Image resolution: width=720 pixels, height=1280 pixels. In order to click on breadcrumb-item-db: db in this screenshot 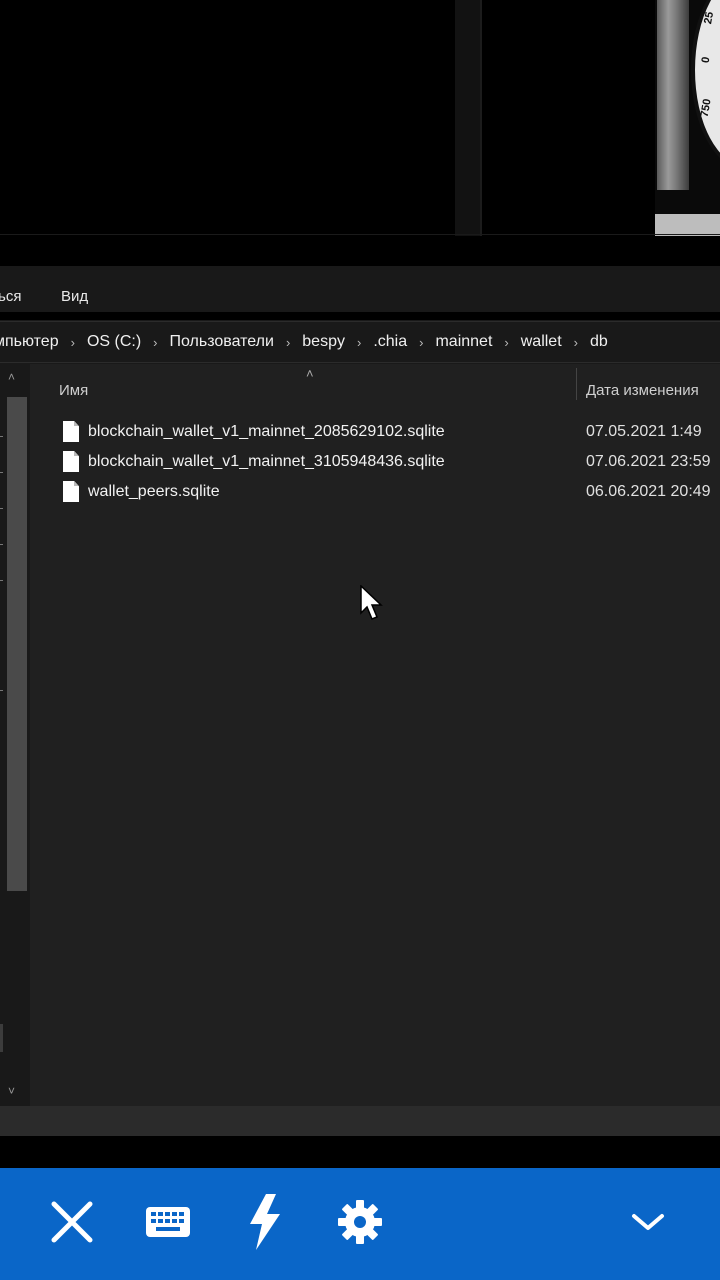, I will do `click(599, 342)`.